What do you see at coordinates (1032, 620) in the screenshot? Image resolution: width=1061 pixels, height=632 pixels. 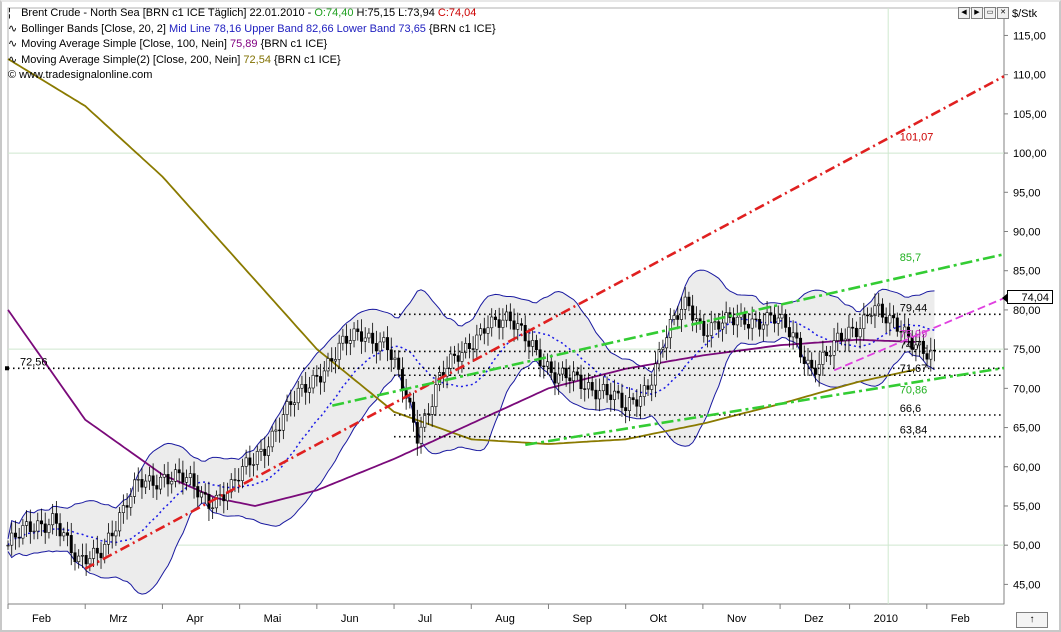 I see `scroll-corner-button: ↑` at bounding box center [1032, 620].